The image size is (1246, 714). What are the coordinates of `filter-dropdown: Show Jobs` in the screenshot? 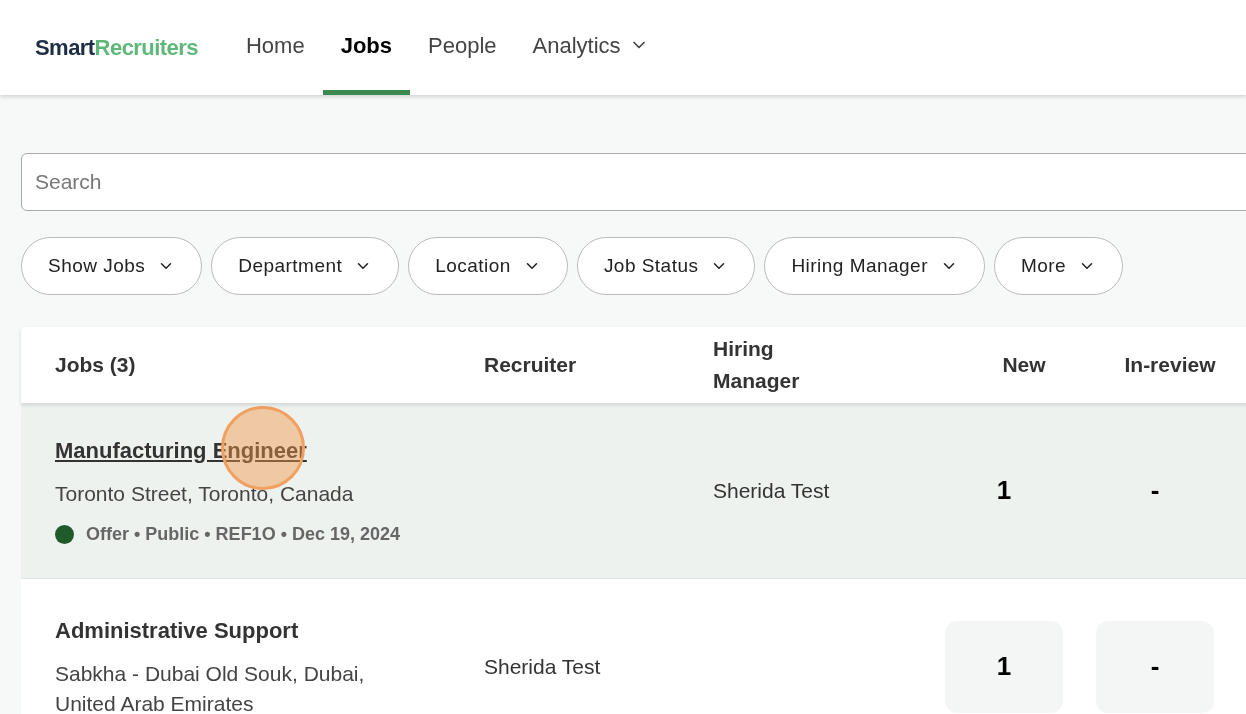 It's located at (112, 266).